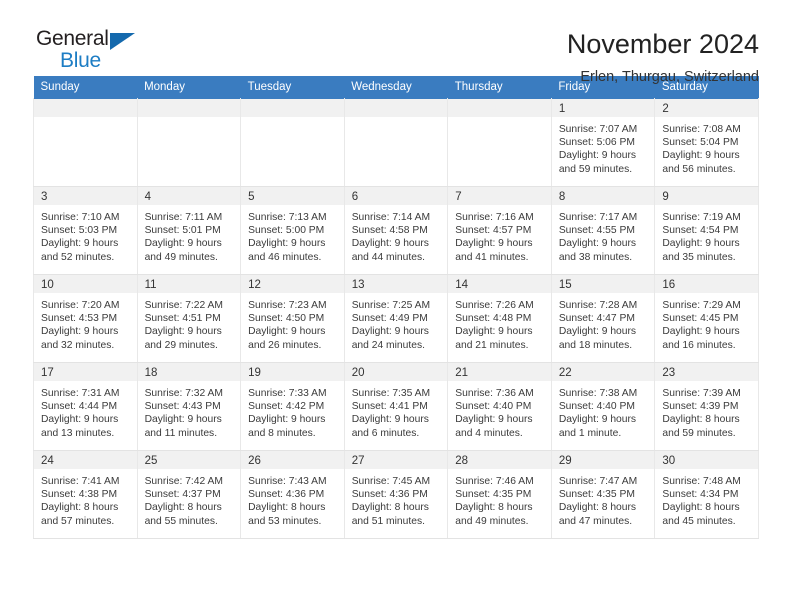 Image resolution: width=792 pixels, height=612 pixels. What do you see at coordinates (388, 257) in the screenshot?
I see `daylight-text-line2: and 44 minutes.` at bounding box center [388, 257].